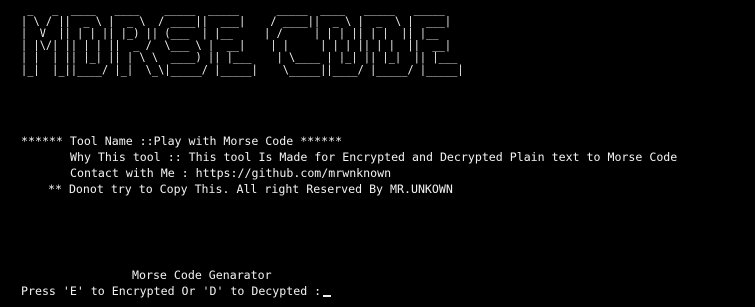 This screenshot has width=755, height=307. I want to click on generator-title: Morse Code Genarator, so click(202, 275).